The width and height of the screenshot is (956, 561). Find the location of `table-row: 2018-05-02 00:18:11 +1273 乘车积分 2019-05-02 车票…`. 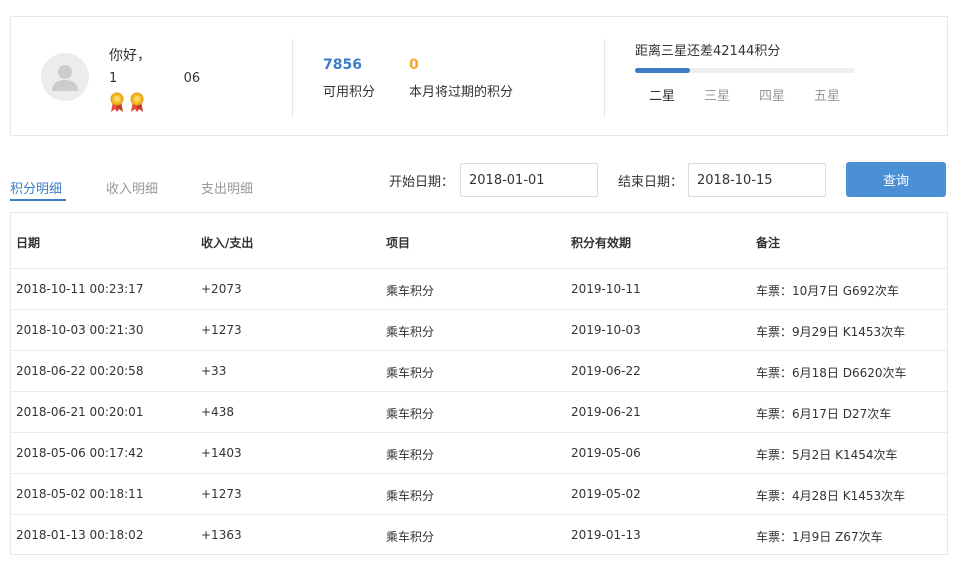

table-row: 2018-05-02 00:18:11 +1273 乘车积分 2019-05-02 车票… is located at coordinates (479, 494).